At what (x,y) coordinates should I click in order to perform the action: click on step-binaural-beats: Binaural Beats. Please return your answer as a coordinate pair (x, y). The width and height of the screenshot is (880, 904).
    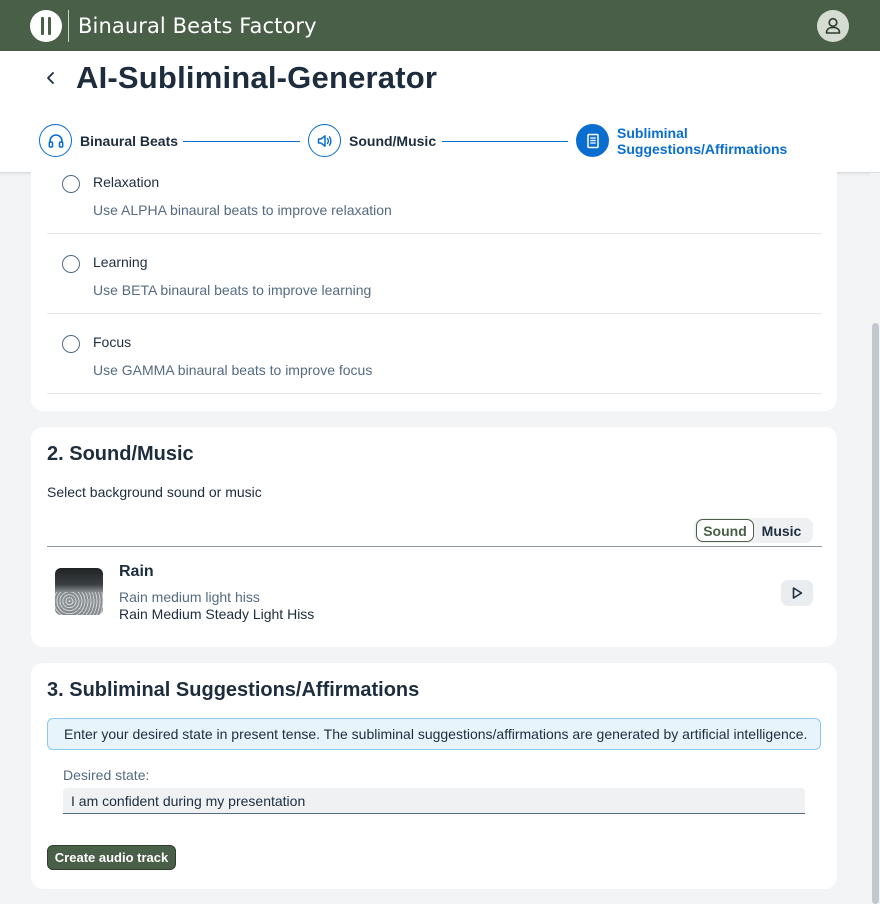
    Looking at the image, I should click on (108, 140).